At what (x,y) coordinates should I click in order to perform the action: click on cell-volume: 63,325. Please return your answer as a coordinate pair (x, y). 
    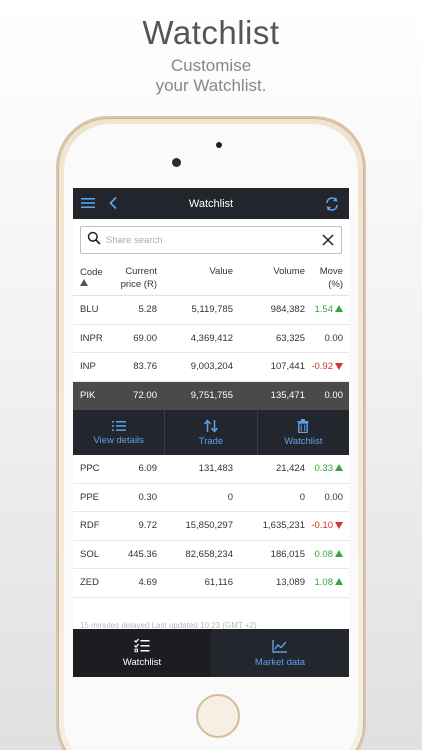
    Looking at the image, I should click on (290, 338).